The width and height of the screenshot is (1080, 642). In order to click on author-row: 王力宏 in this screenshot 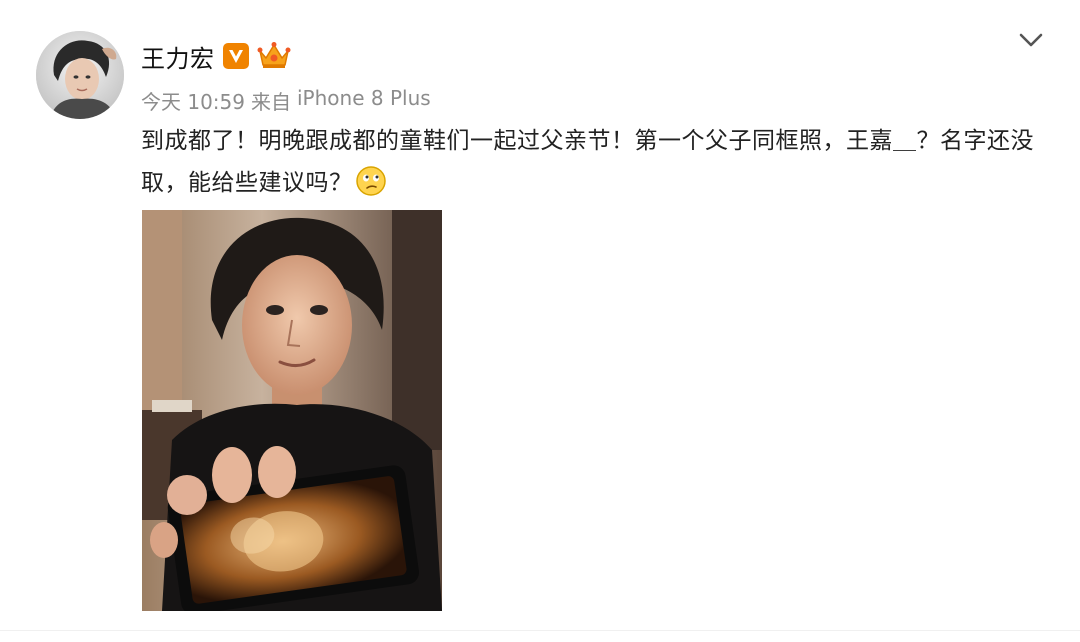, I will do `click(216, 56)`.